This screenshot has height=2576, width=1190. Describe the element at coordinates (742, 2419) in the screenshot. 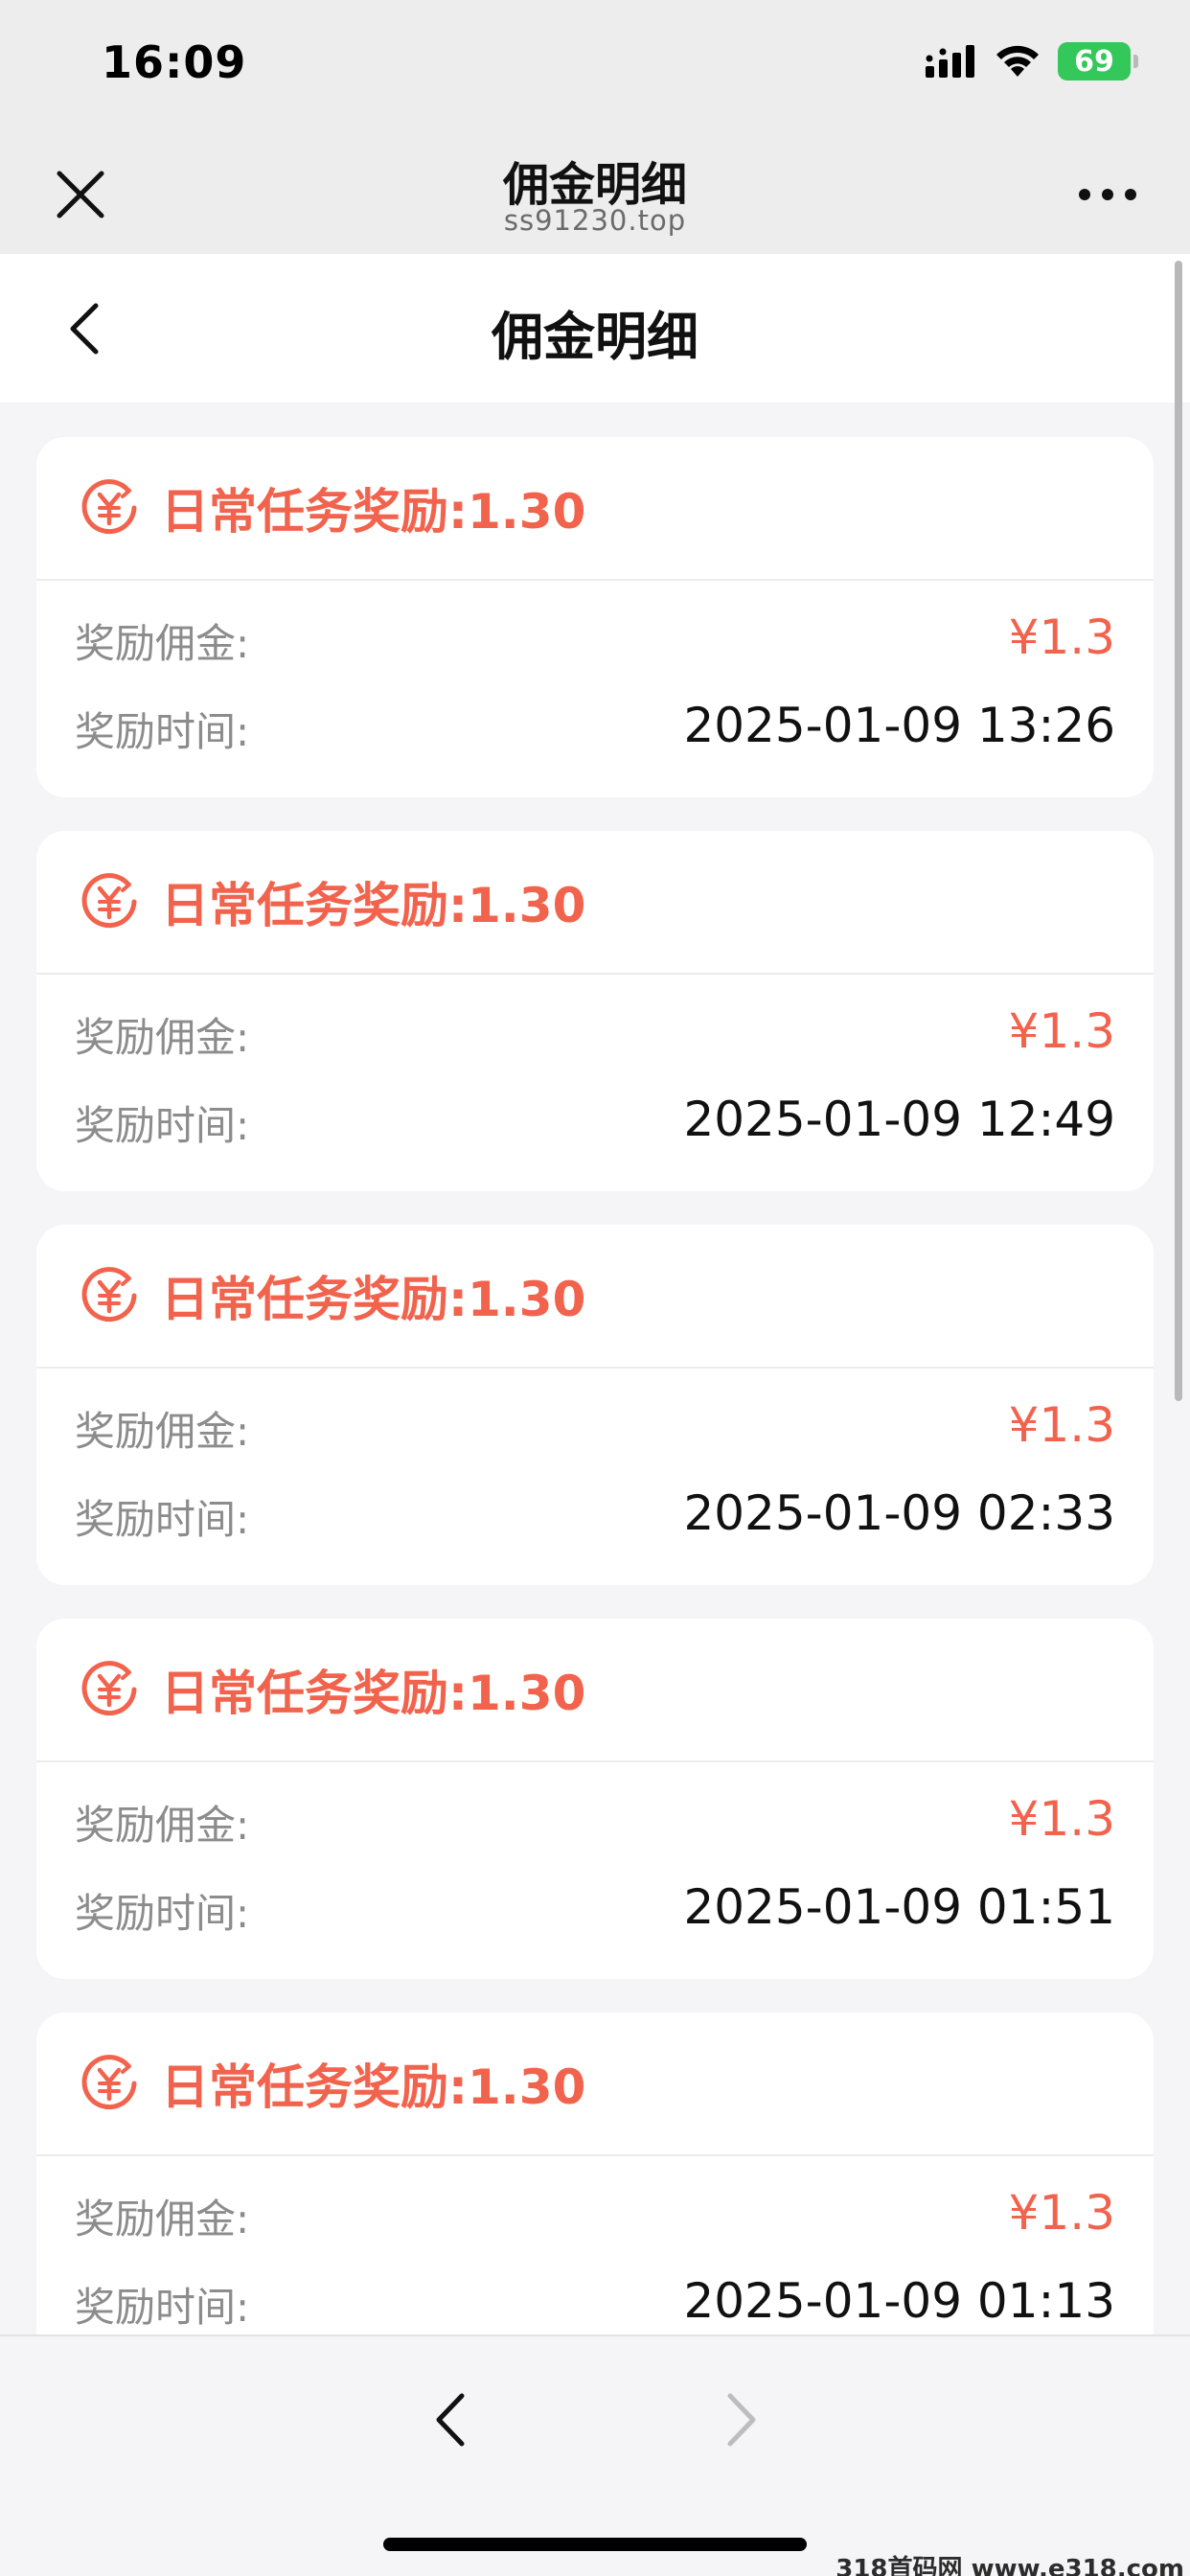

I see `nav-forward-icon` at that location.